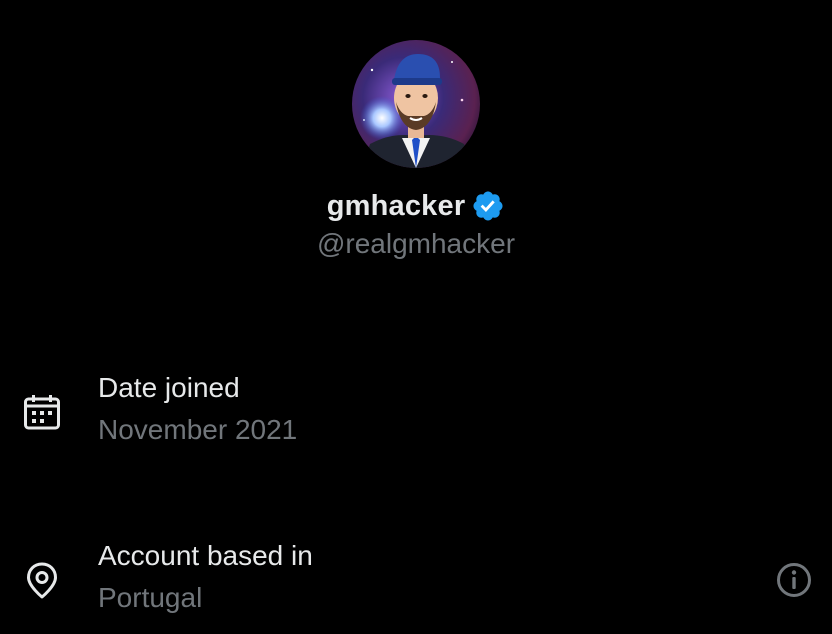  I want to click on date-joined-row: Date joined November 2021, so click(416, 415).